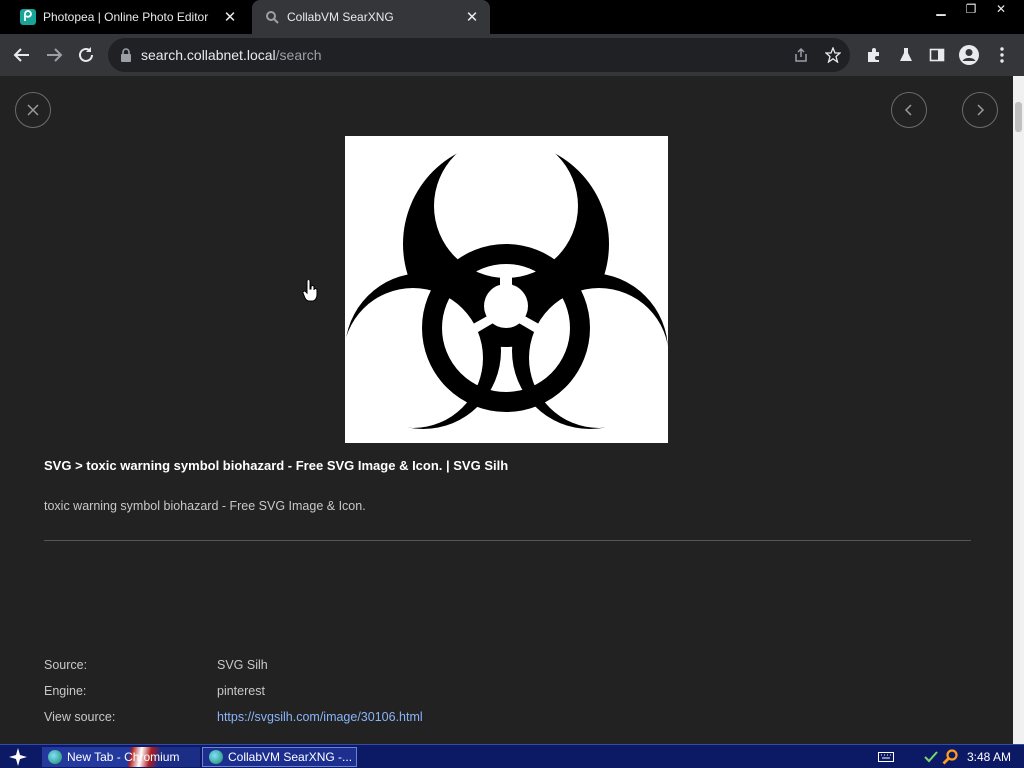 The width and height of the screenshot is (1024, 768). What do you see at coordinates (126, 55) in the screenshot?
I see `lock-icon` at bounding box center [126, 55].